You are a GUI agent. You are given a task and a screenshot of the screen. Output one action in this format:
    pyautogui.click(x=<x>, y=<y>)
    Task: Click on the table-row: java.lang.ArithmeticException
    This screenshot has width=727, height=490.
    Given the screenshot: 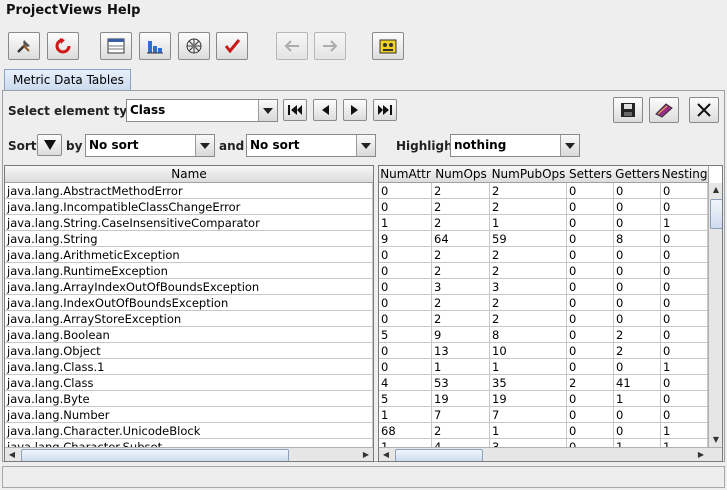 What is the action you would take?
    pyautogui.click(x=189, y=255)
    